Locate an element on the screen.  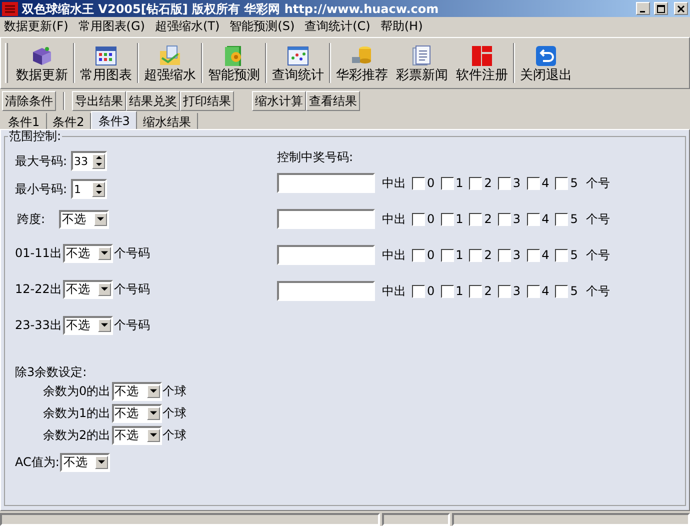
action-button: 查看结果 is located at coordinates (333, 101).